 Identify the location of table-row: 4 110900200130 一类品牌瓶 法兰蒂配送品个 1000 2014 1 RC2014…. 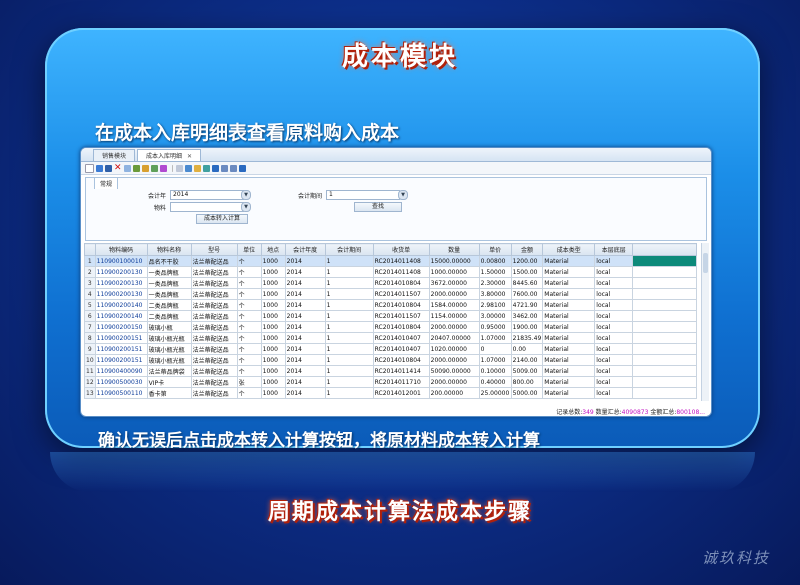
(391, 294).